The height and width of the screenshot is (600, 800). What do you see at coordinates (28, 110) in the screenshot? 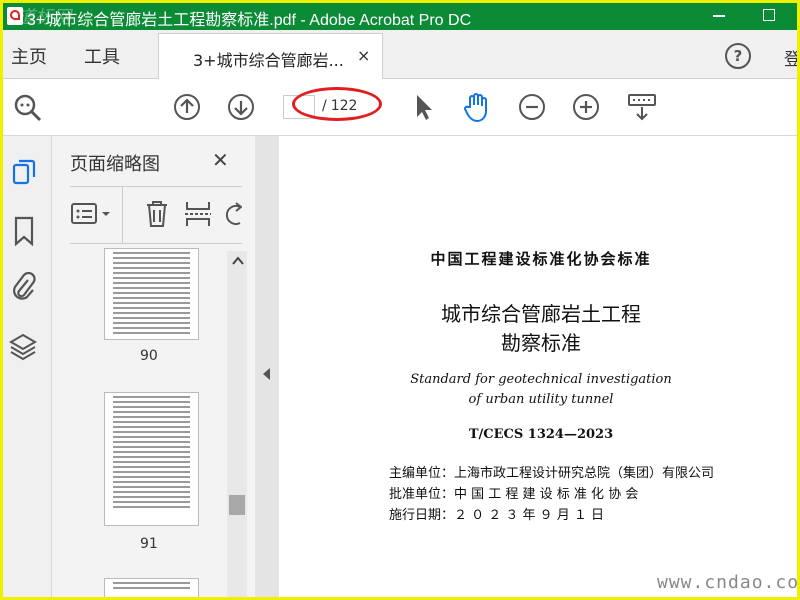
I see `zoom-search-icon` at bounding box center [28, 110].